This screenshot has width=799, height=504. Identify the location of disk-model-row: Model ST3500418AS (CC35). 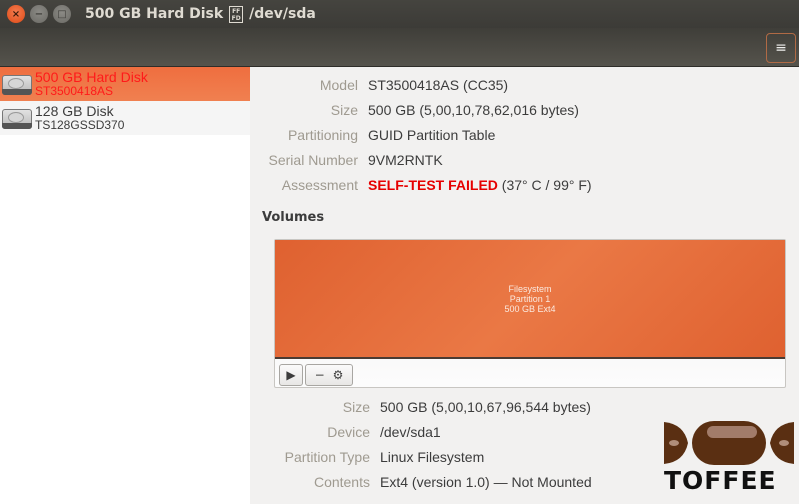
(379, 85).